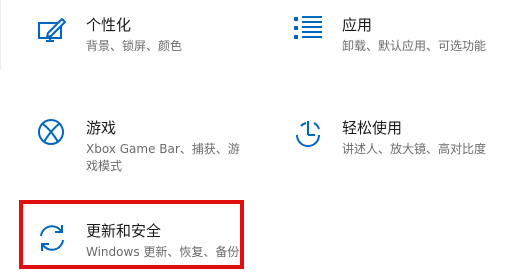 The image size is (508, 275). Describe the element at coordinates (104, 166) in the screenshot. I see `tile-description-line-2: 戏模式` at that location.